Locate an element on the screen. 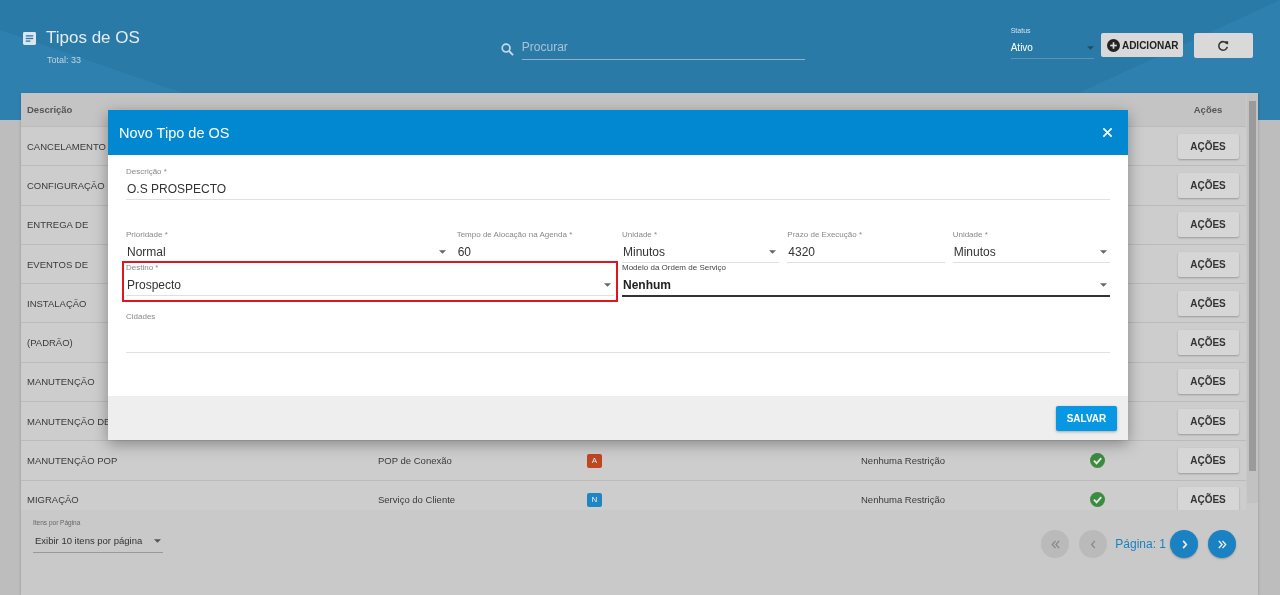 The width and height of the screenshot is (1280, 595). page-indicator: Página: 1 is located at coordinates (1140, 544).